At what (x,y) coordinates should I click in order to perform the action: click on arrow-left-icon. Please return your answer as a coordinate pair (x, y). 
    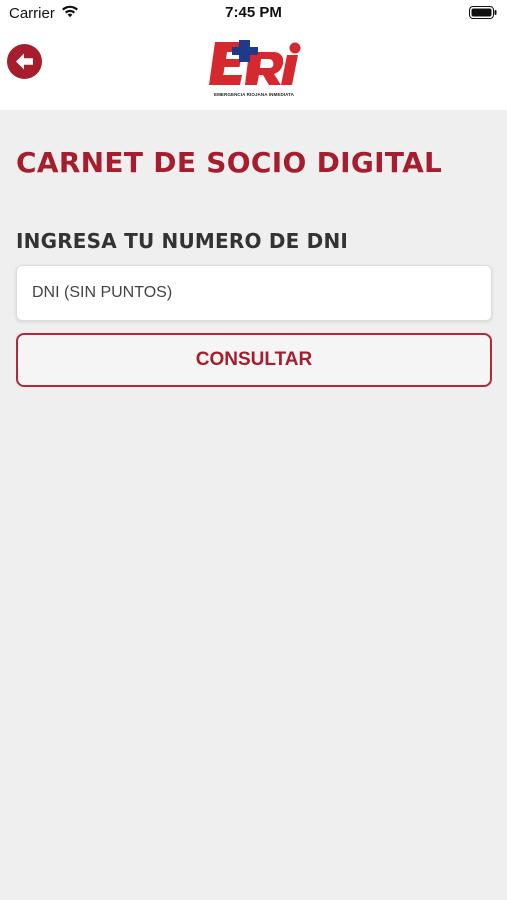
    Looking at the image, I should click on (24, 61).